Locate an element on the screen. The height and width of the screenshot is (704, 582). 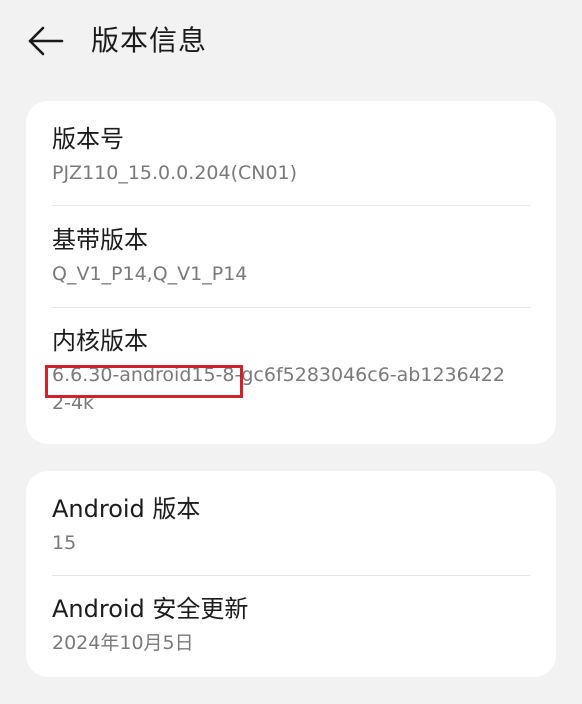
security-update-row: Android 安全更新 2024年10月5日 is located at coordinates (291, 625).